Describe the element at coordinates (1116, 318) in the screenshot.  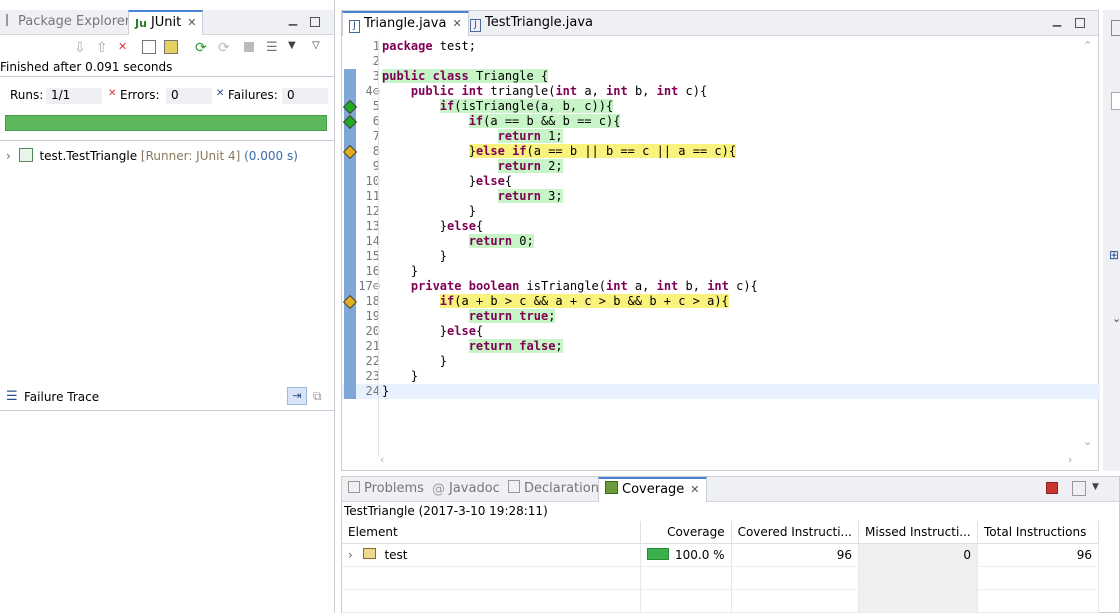
I see `chevron-down-icon: ⌄` at that location.